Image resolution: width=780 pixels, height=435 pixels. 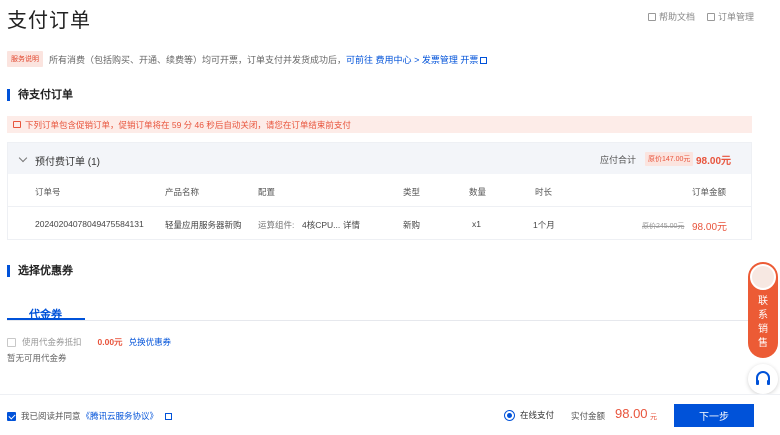 What do you see at coordinates (735, 17) in the screenshot?
I see `order-manage-label: 订单管理` at bounding box center [735, 17].